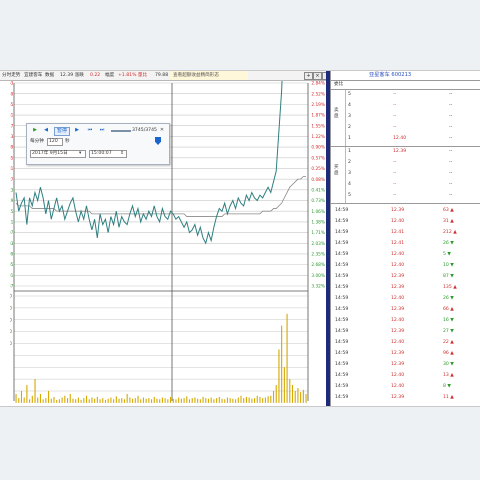 This screenshot has width=480, height=480. I want to click on price-tick-label: 12.43, so click(12, 137).